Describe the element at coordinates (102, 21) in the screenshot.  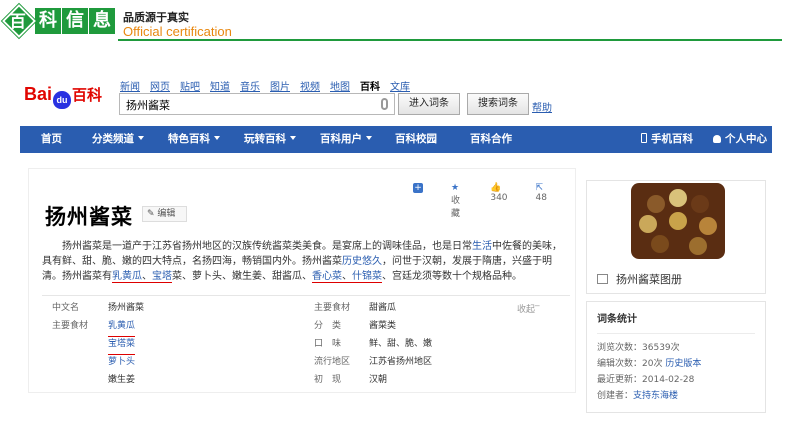
I see `banner-tile: 息` at that location.